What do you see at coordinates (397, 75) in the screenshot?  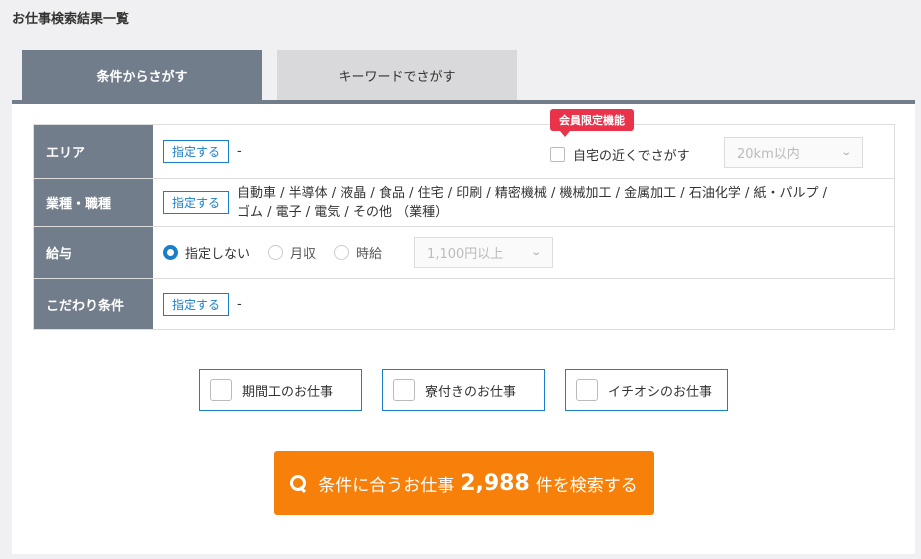 I see `tab-keyword: キーワードでさがす` at bounding box center [397, 75].